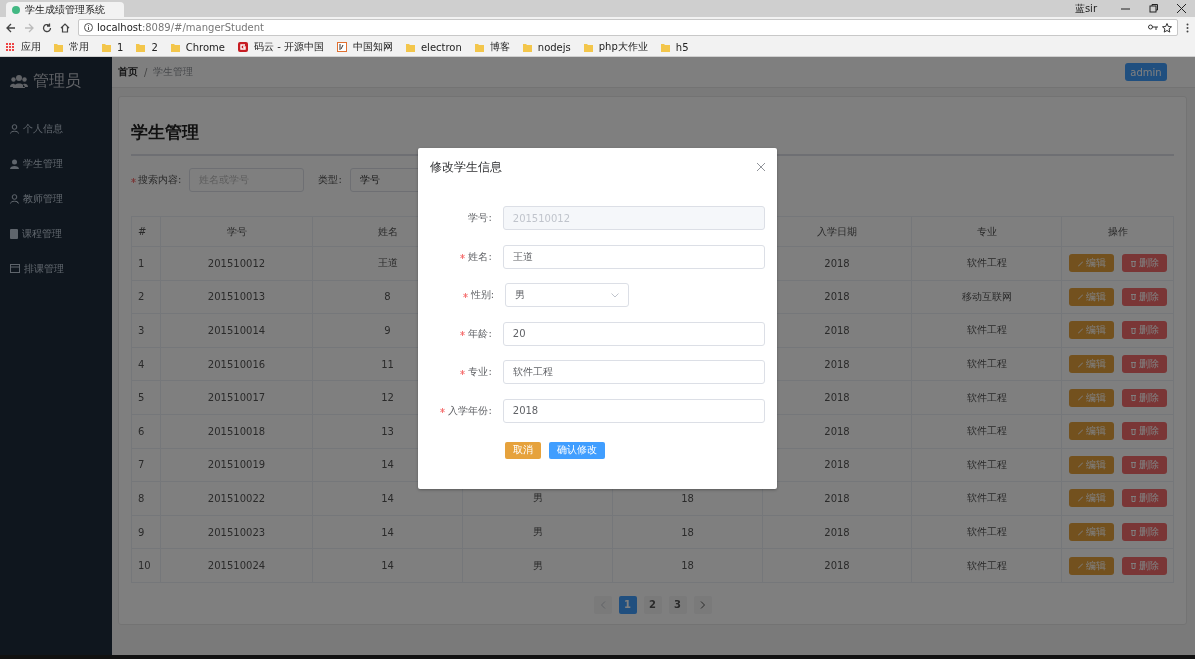  What do you see at coordinates (1085, 8) in the screenshot?
I see `profile-name: 蓝sir` at bounding box center [1085, 8].